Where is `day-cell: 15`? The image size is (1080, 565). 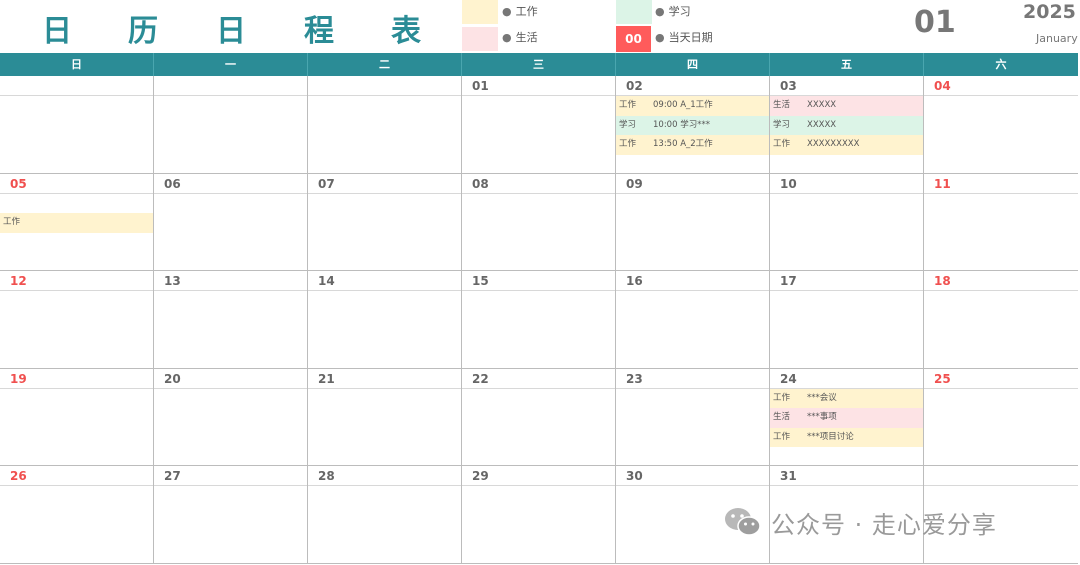
day-cell: 15 is located at coordinates (539, 320).